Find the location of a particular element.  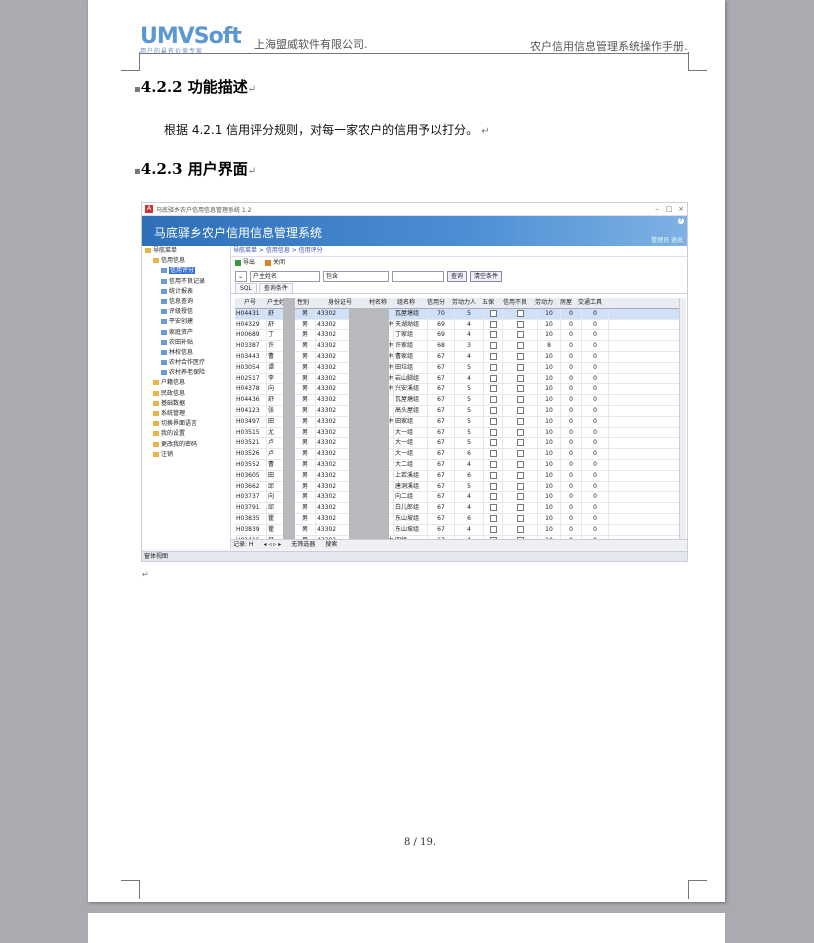

column-header: 户号 is located at coordinates (250, 303).